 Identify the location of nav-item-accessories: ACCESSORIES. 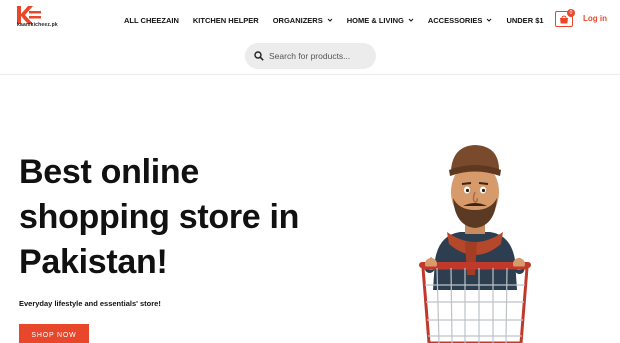
(460, 20).